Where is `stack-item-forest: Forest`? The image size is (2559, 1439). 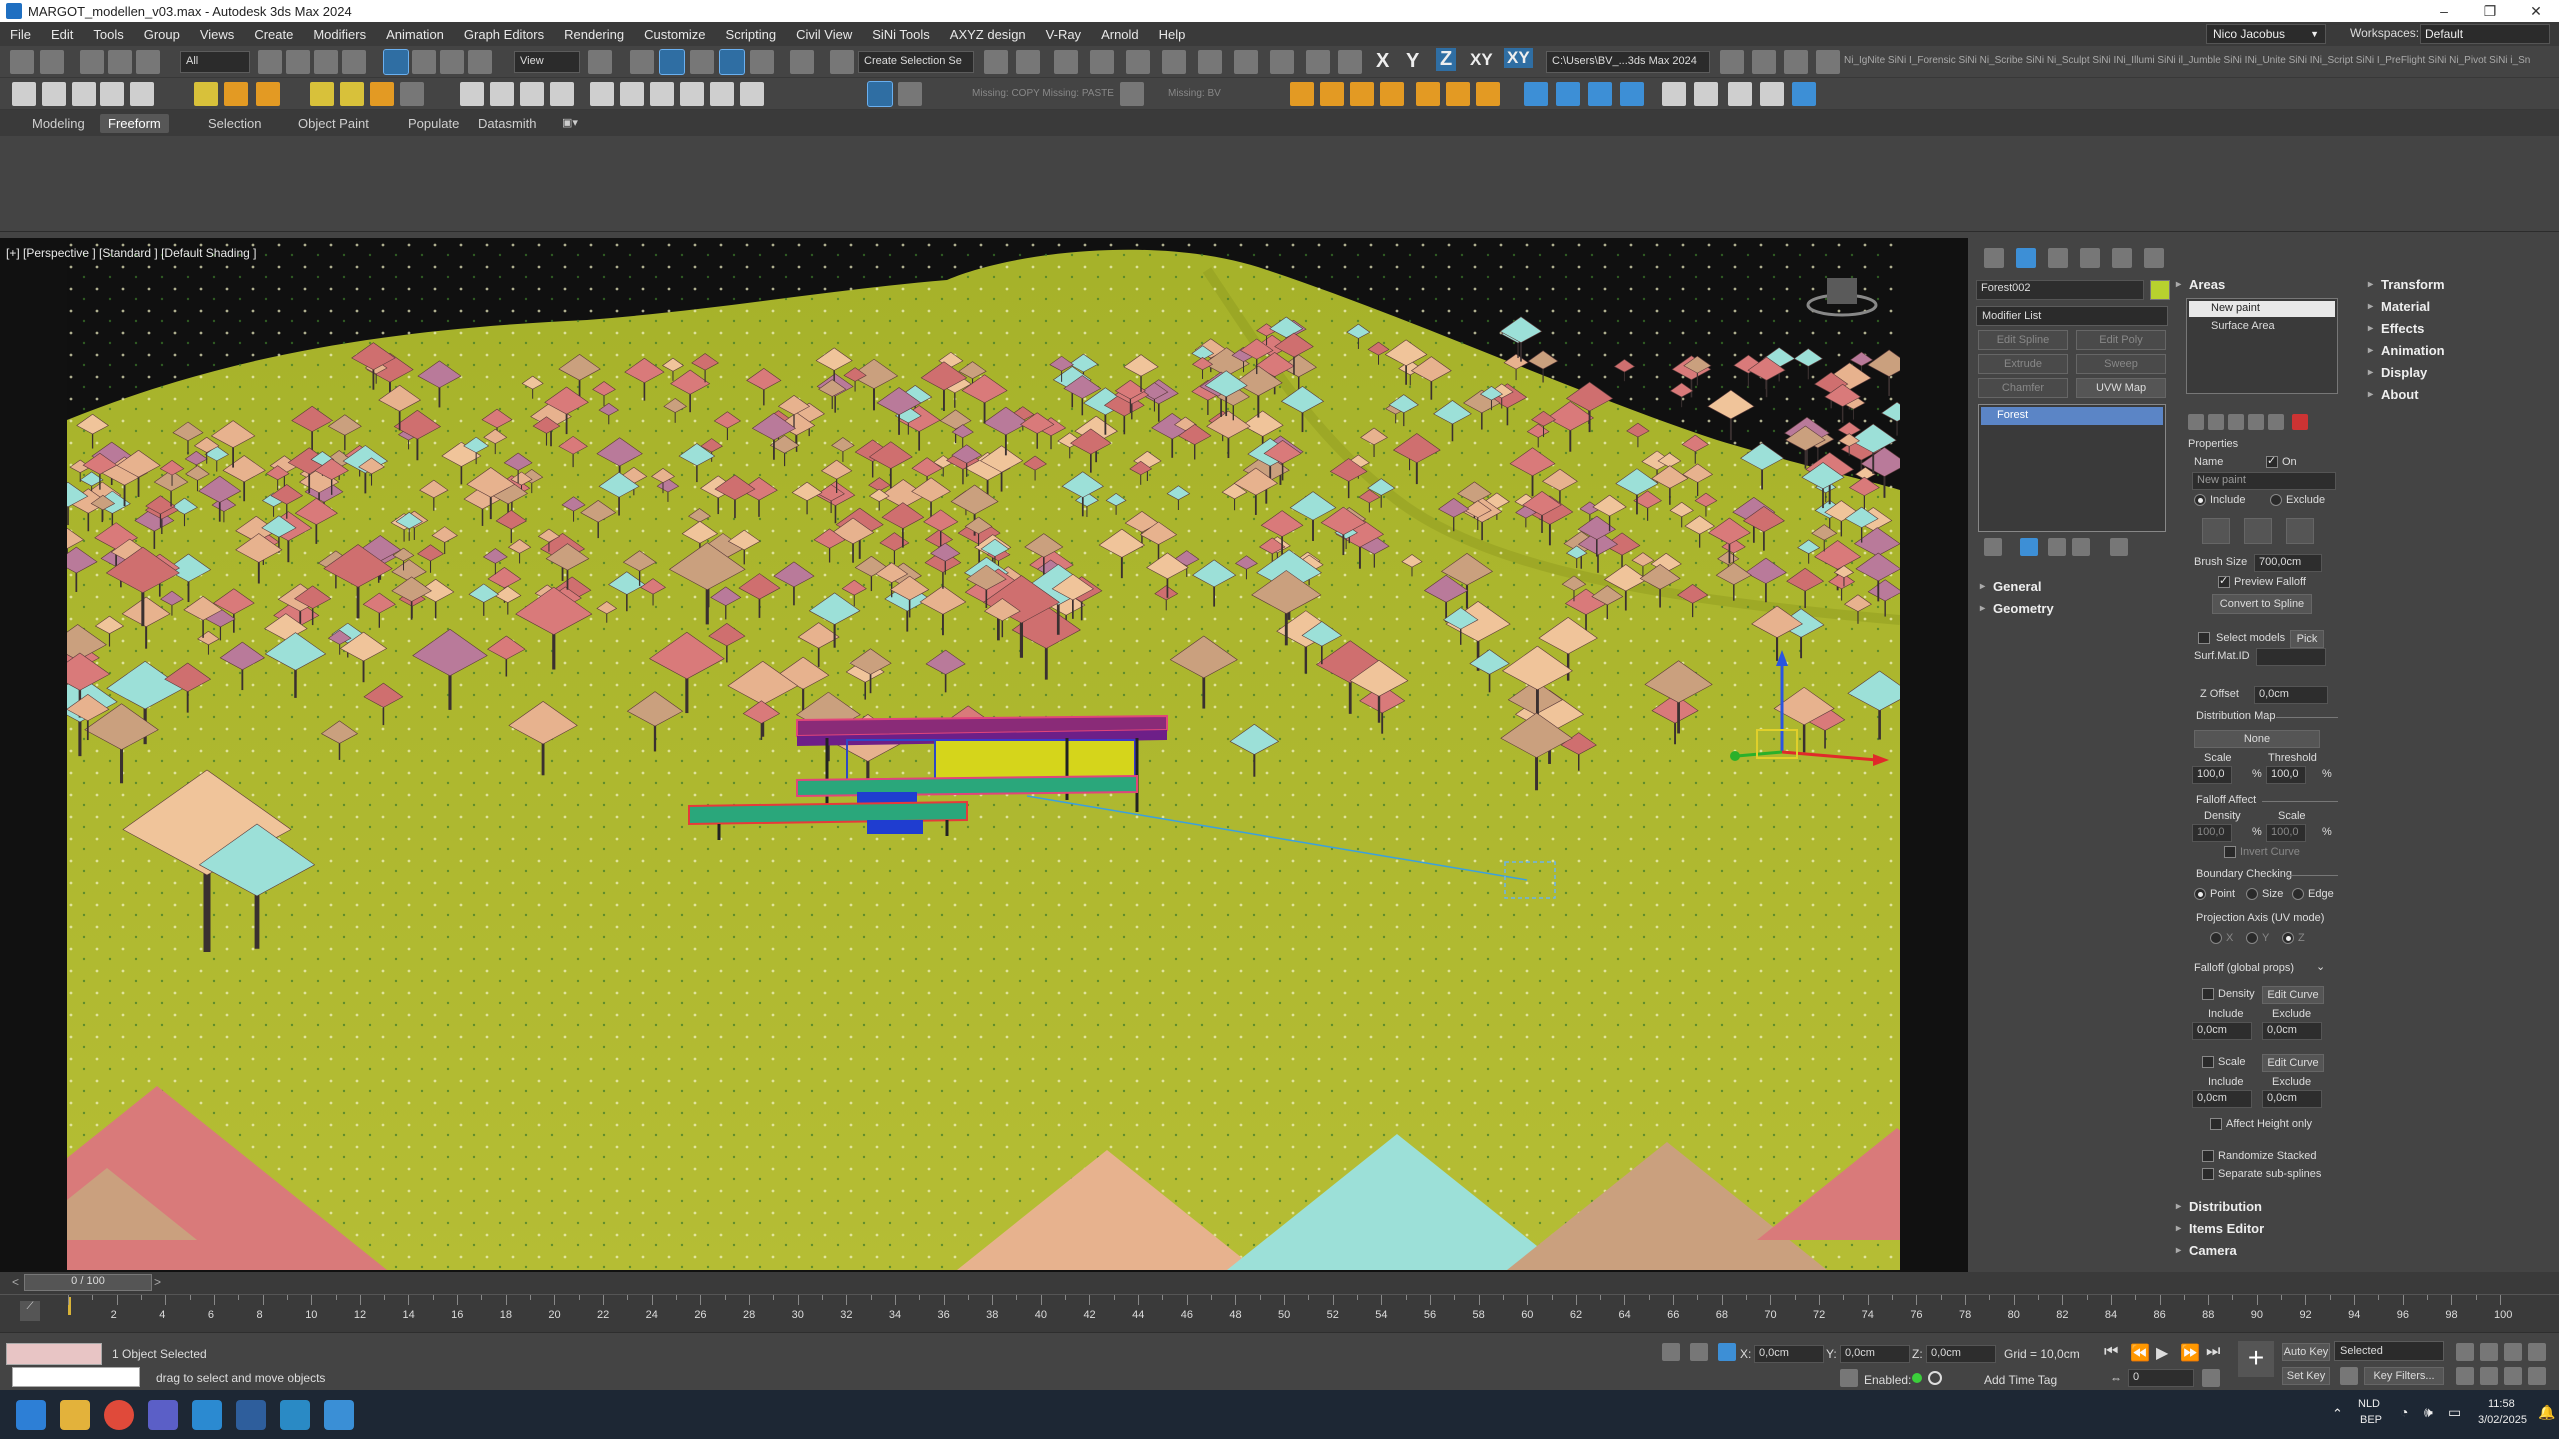 stack-item-forest: Forest is located at coordinates (2072, 416).